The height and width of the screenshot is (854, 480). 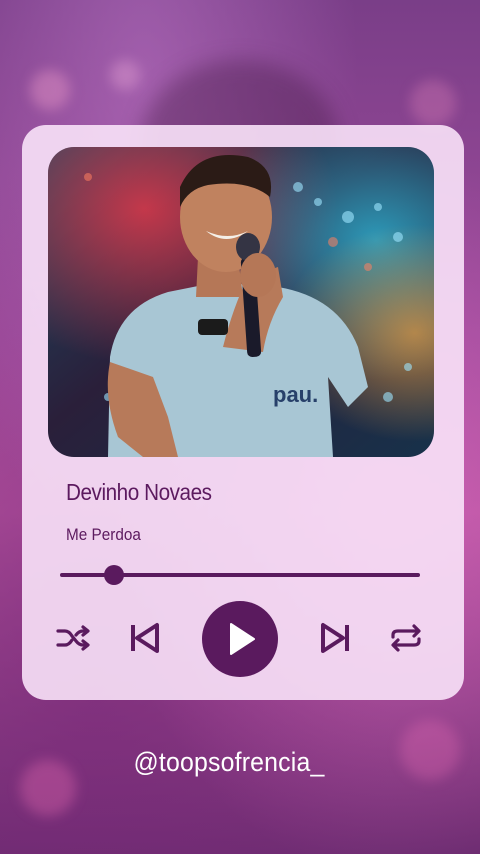 I want to click on play-button, so click(x=240, y=639).